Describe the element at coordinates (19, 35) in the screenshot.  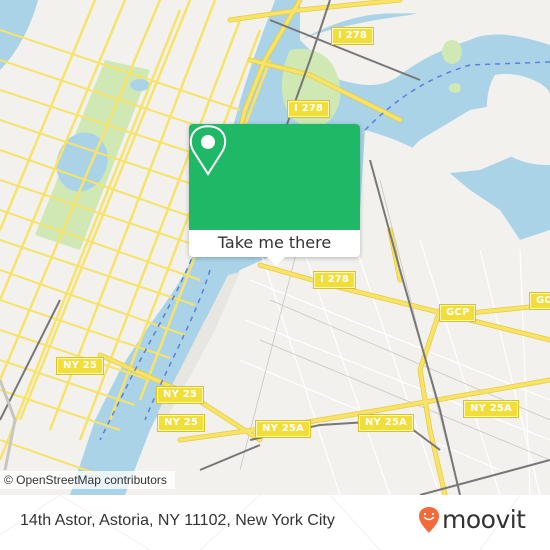
I see `hudson-river` at that location.